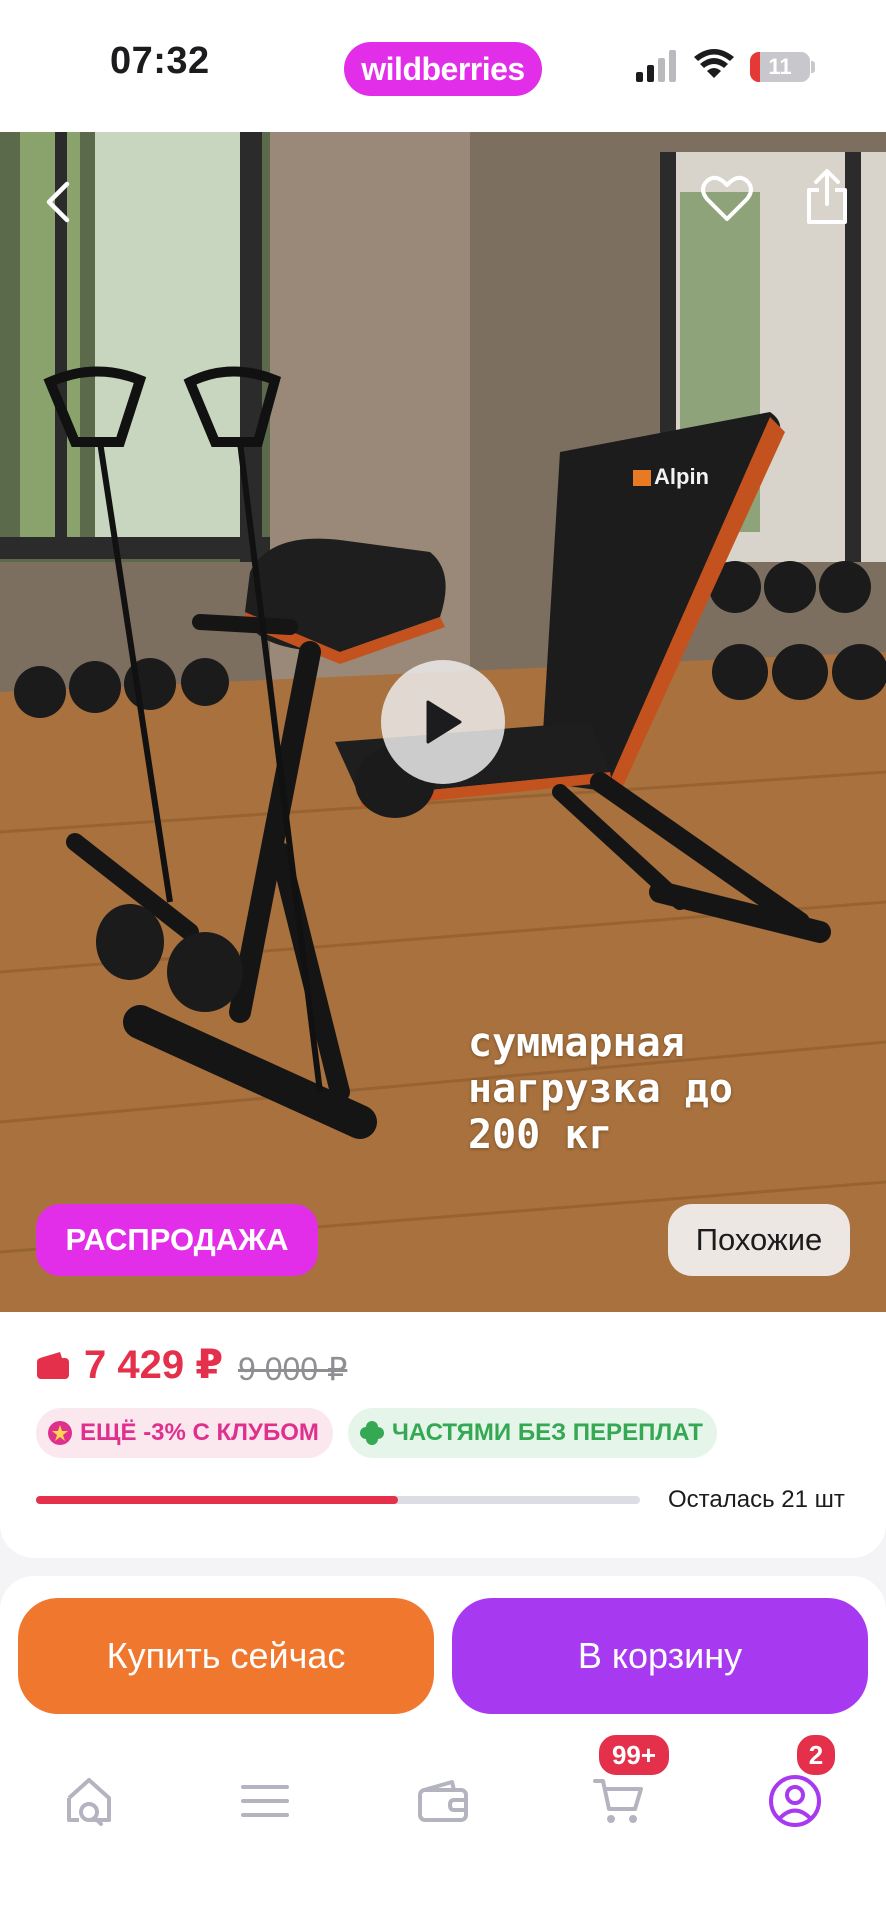  I want to click on cart-count-badge: 99+, so click(634, 1755).